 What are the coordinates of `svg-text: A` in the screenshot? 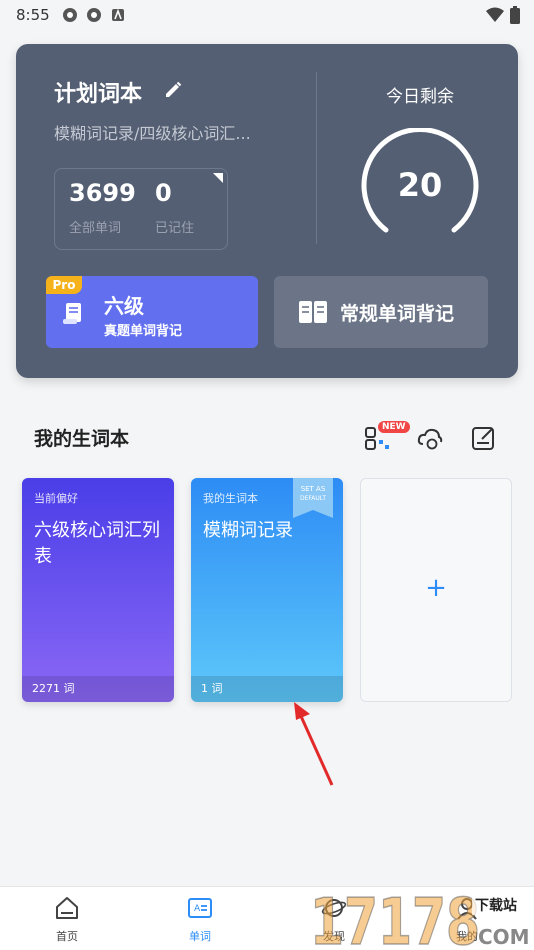 It's located at (197, 909).